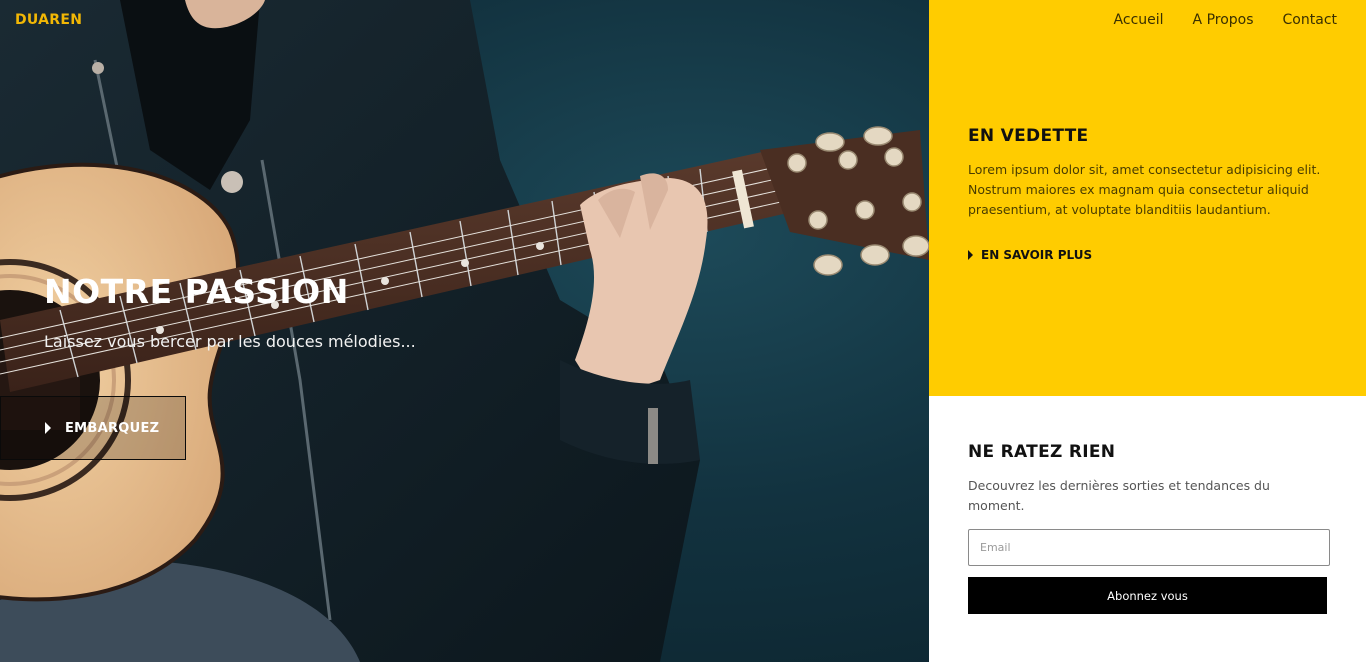  I want to click on en-savoir-plus-label: EN SAVOIR PLUS, so click(1037, 255).